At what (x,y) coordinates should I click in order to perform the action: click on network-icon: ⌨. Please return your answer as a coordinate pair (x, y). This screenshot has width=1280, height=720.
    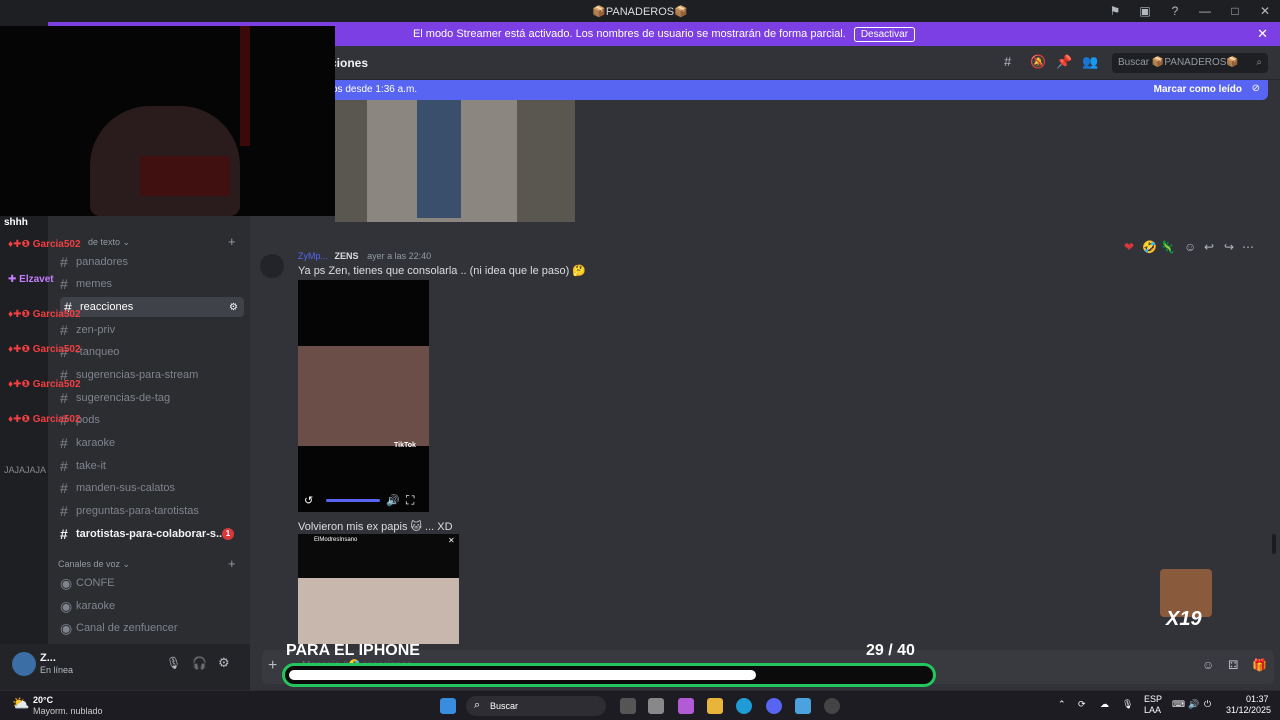
    Looking at the image, I should click on (1178, 704).